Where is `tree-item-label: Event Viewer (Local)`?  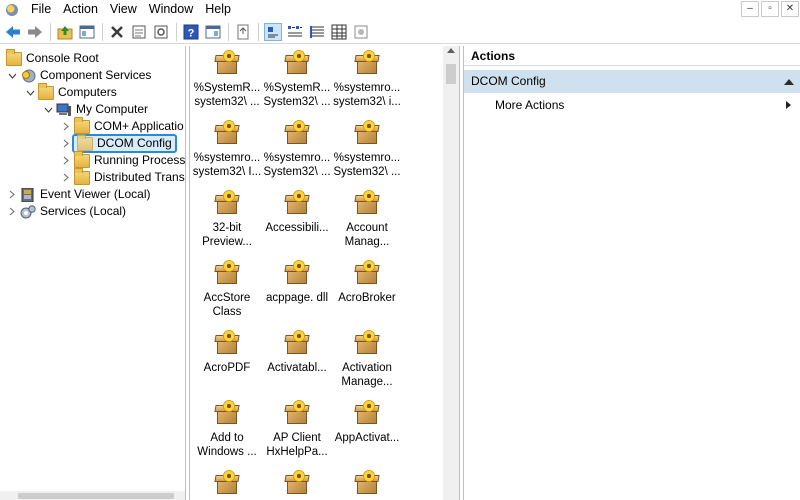 tree-item-label: Event Viewer (Local) is located at coordinates (95, 194).